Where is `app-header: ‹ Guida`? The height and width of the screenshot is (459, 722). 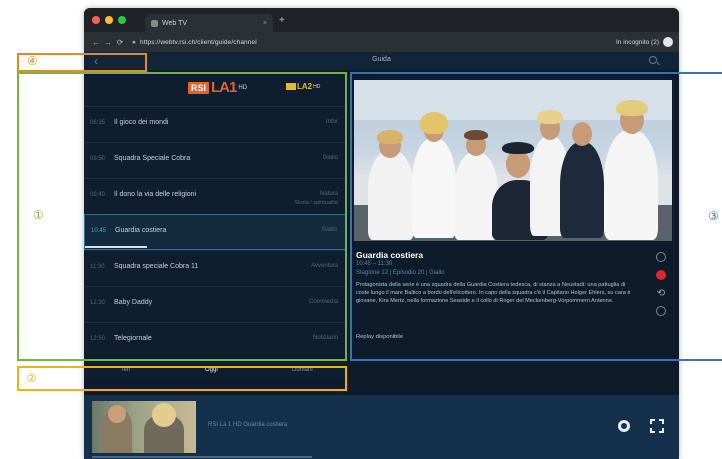
app-header: ‹ Guida is located at coordinates (381, 61).